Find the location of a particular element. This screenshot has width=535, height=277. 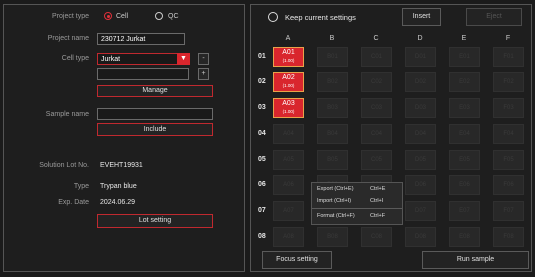

column-header: E is located at coordinates (464, 38).